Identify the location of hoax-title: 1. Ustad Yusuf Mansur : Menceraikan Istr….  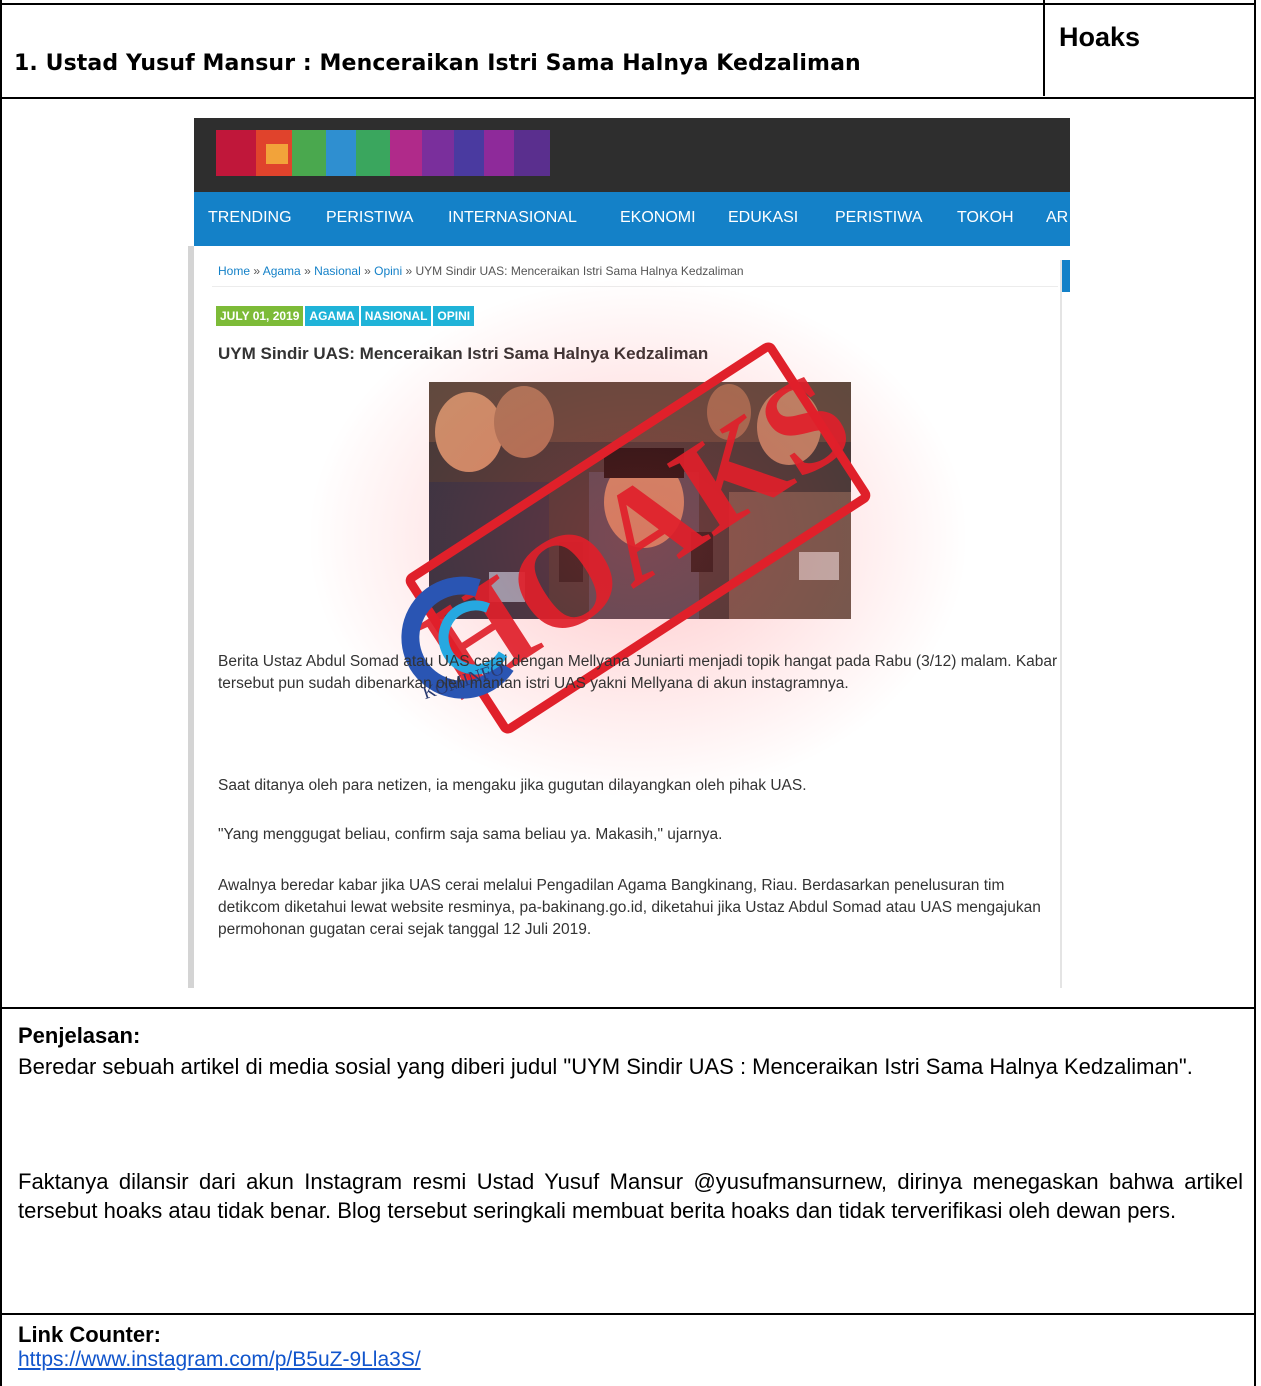
(437, 63).